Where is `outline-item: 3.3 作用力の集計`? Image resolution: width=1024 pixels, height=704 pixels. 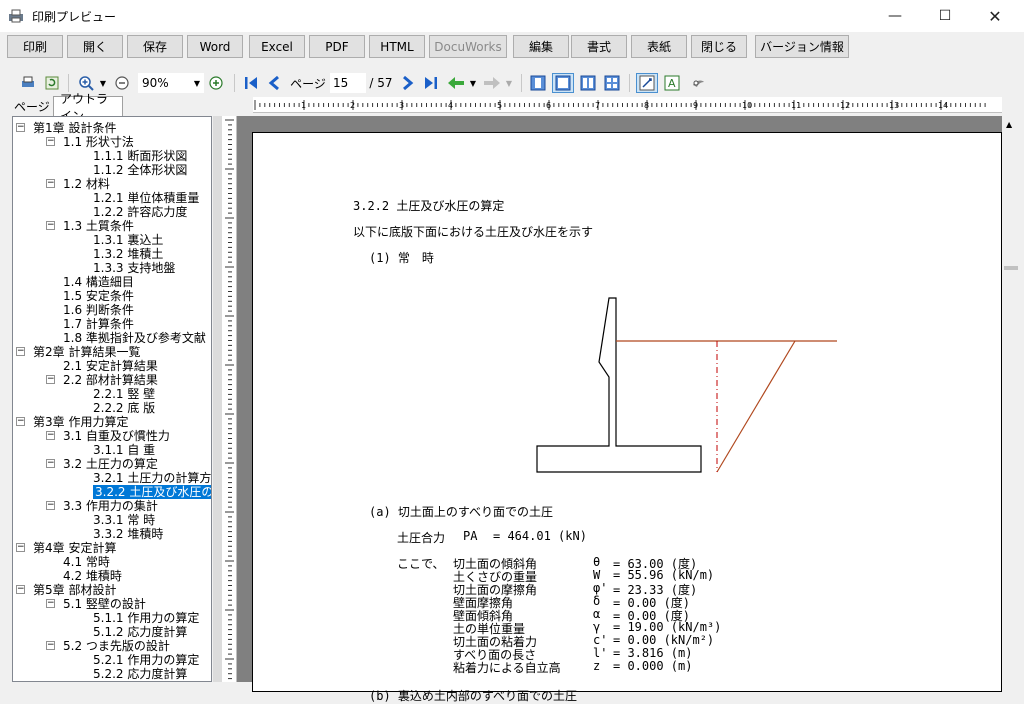 outline-item: 3.3 作用力の集計 is located at coordinates (110, 506).